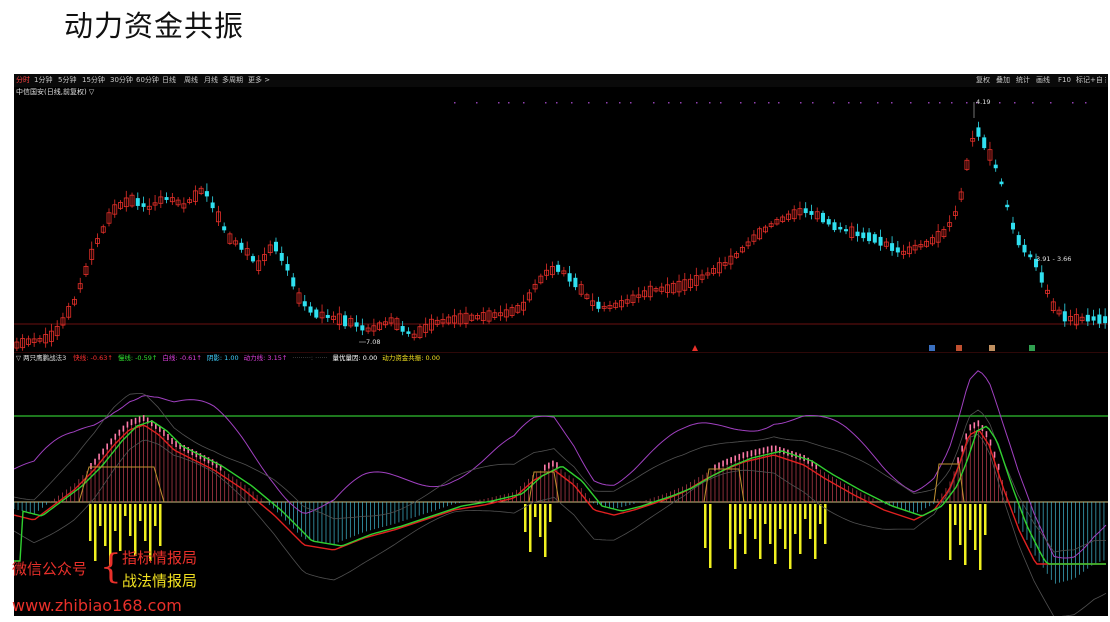  What do you see at coordinates (160, 558) in the screenshot?
I see `watermark-line1: 指标情报局` at bounding box center [160, 558].